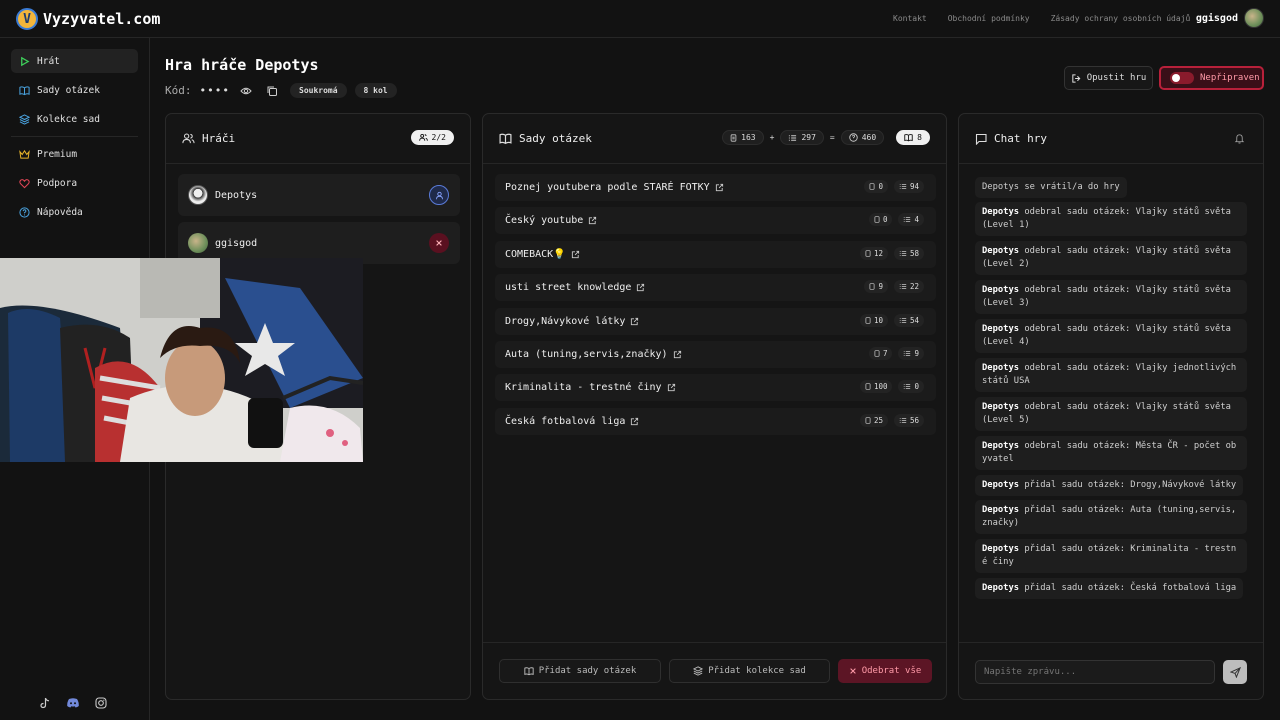 The height and width of the screenshot is (720, 1280). What do you see at coordinates (246, 91) in the screenshot?
I see `eye-icon` at bounding box center [246, 91].